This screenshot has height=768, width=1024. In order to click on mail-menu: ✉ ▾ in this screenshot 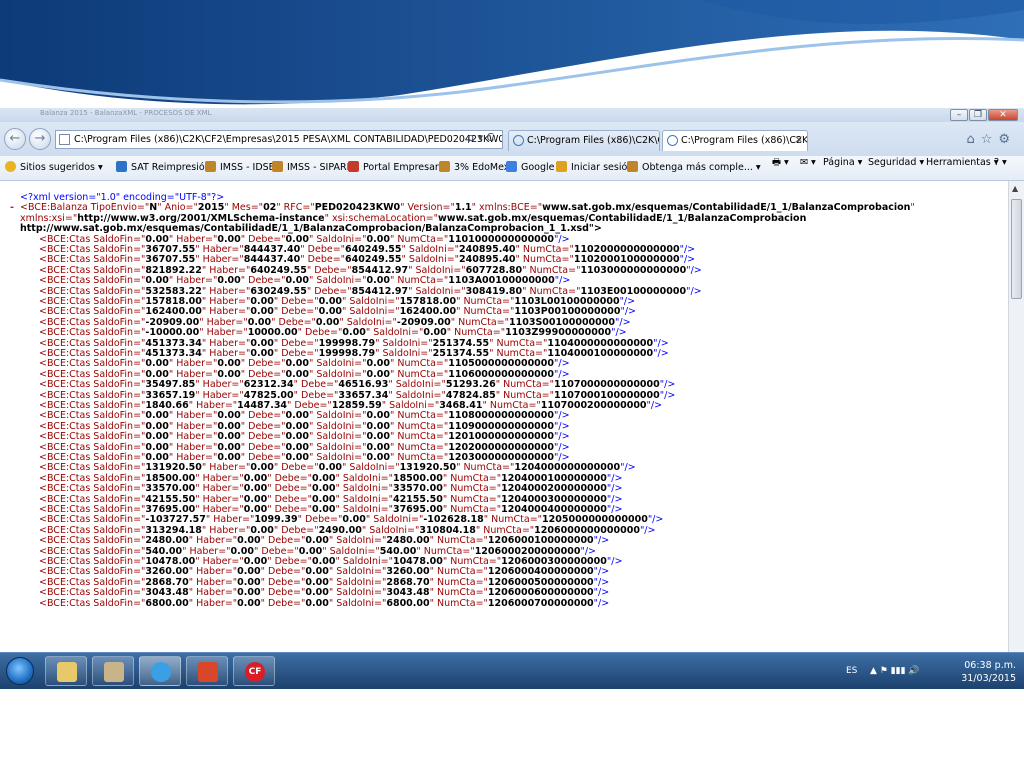, I will do `click(808, 162)`.